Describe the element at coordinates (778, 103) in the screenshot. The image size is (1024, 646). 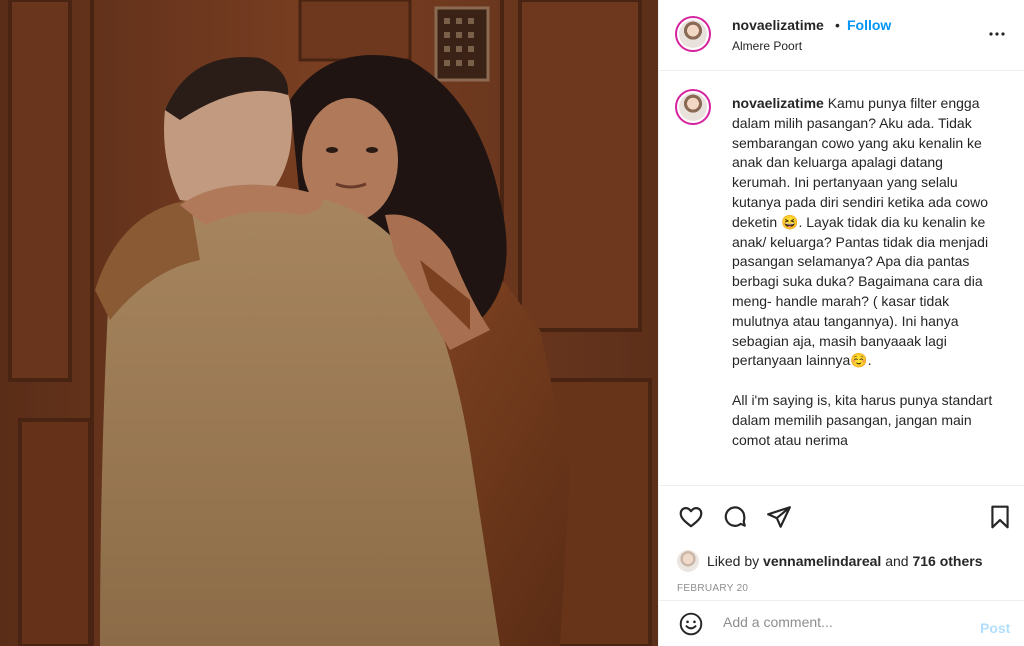
I see `caption-username: novaelizatime` at that location.